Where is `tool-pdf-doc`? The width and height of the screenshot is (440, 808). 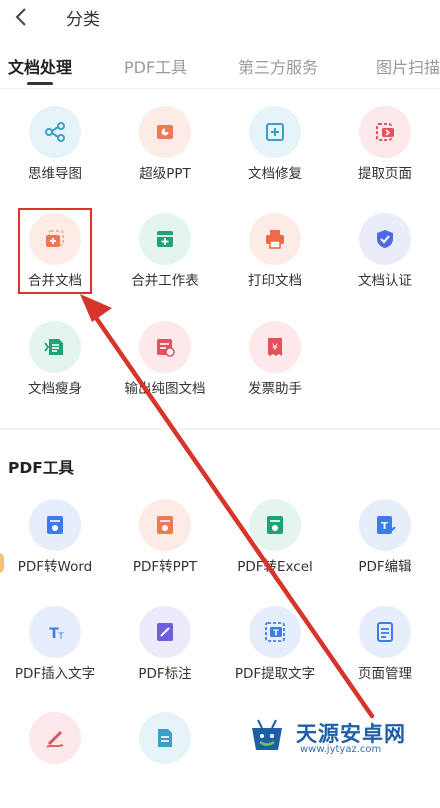
tool-pdf-doc is located at coordinates (165, 760).